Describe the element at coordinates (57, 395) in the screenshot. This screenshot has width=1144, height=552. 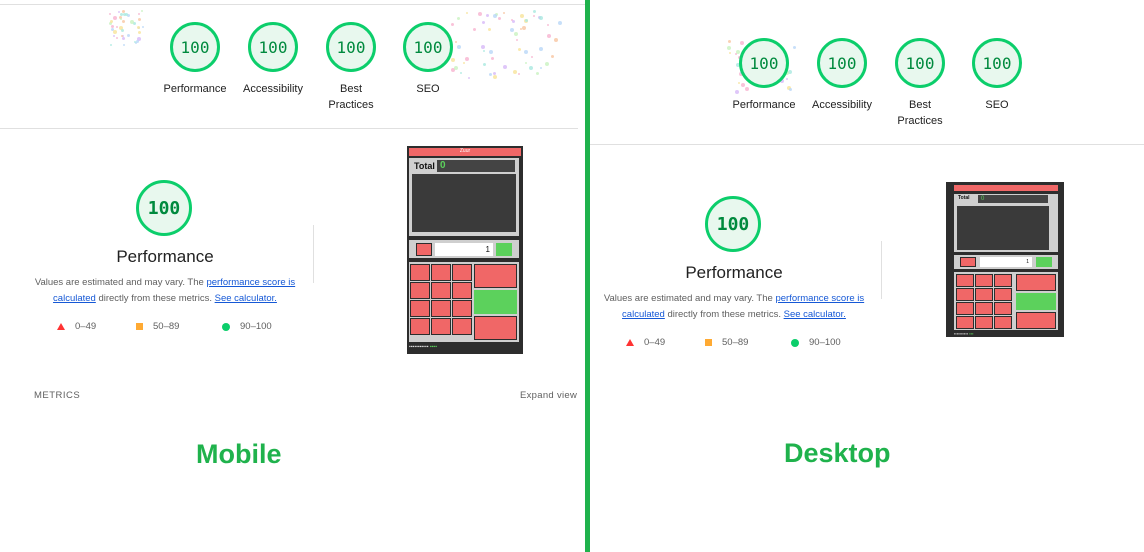
I see `metrics-heading: METRICS` at that location.